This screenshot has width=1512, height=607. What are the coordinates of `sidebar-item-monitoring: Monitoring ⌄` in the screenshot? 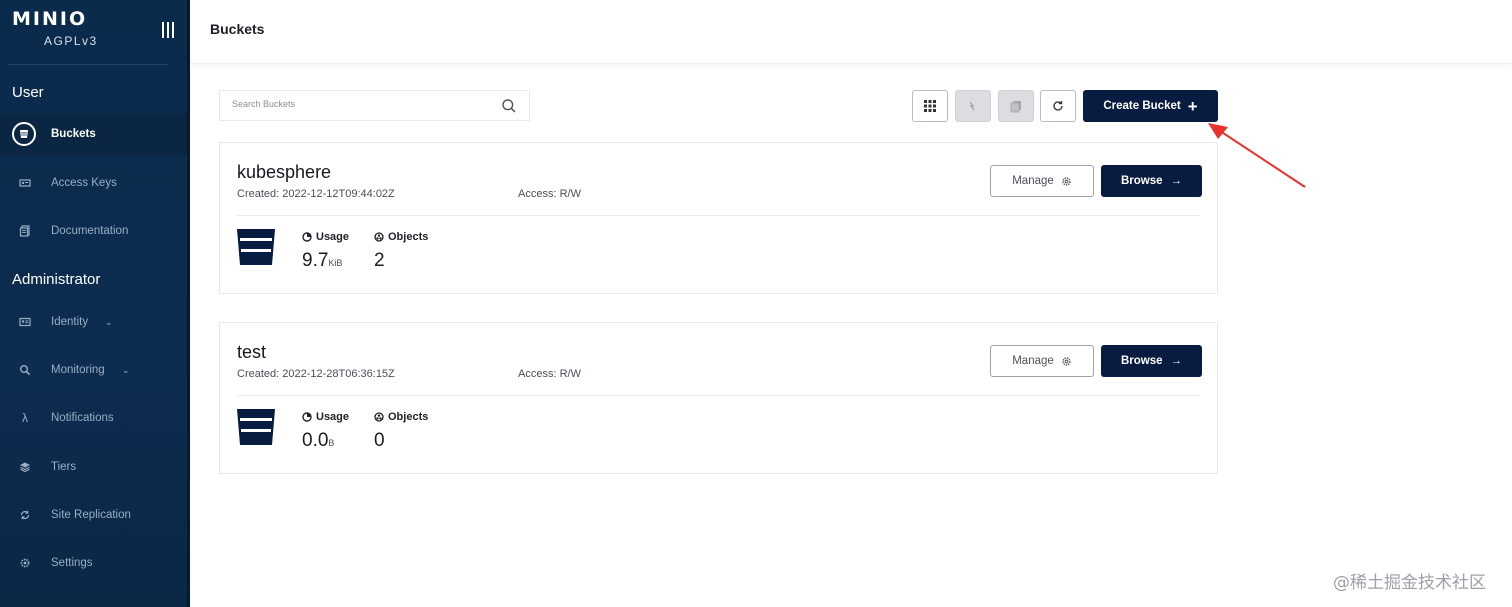 It's located at (93, 370).